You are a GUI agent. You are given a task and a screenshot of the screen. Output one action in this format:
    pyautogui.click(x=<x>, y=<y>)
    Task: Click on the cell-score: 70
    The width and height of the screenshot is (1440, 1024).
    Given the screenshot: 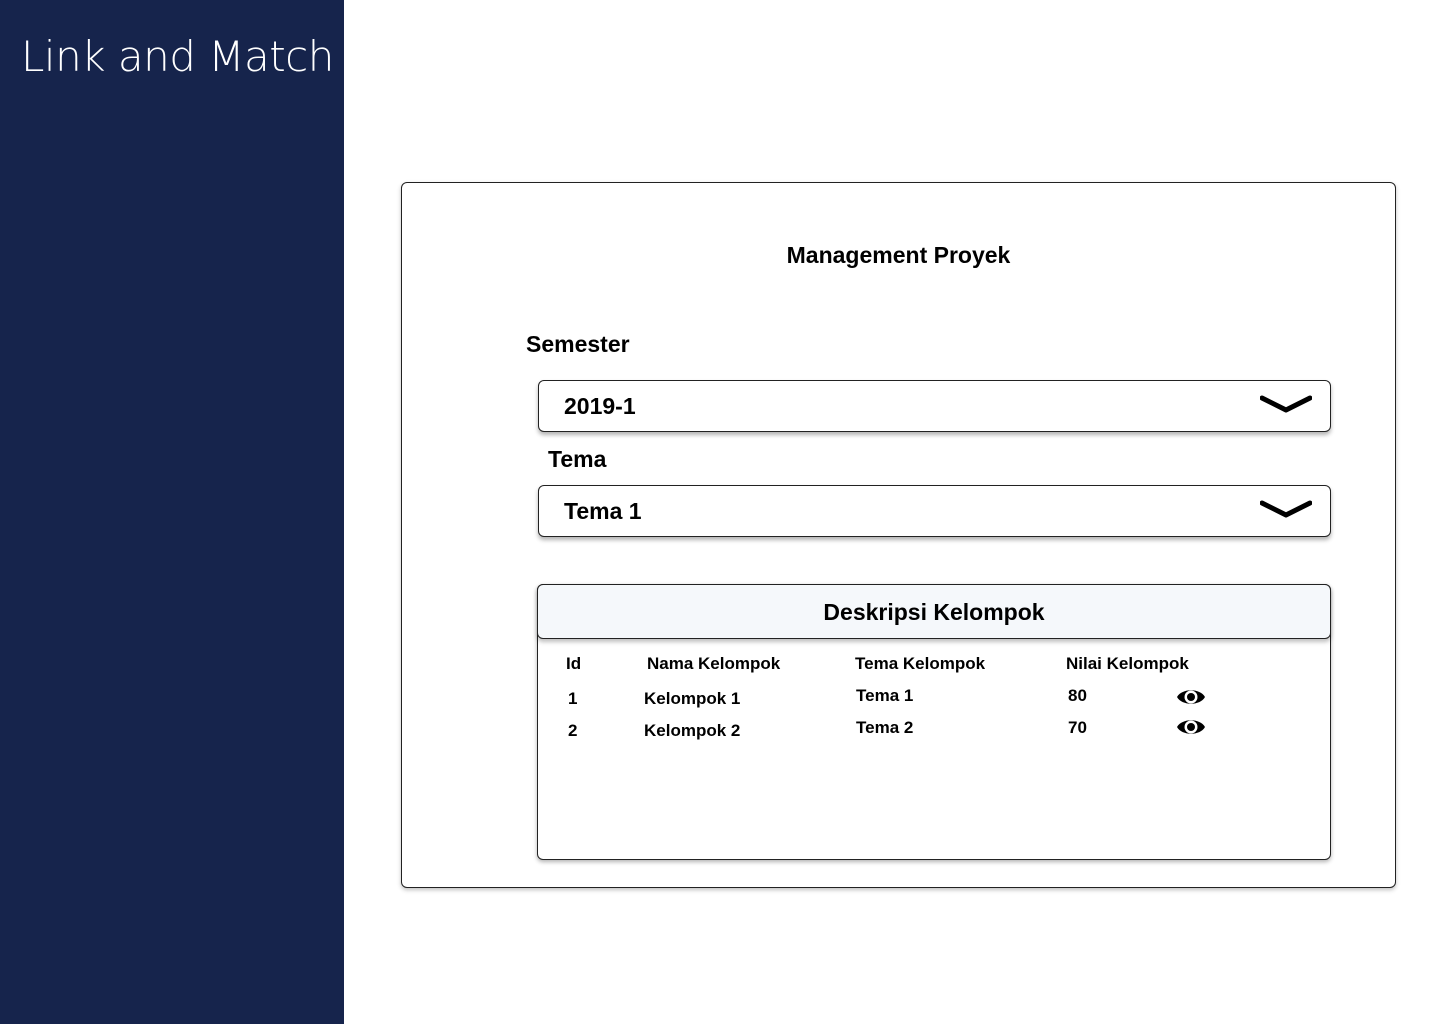 What is the action you would take?
    pyautogui.click(x=1077, y=727)
    